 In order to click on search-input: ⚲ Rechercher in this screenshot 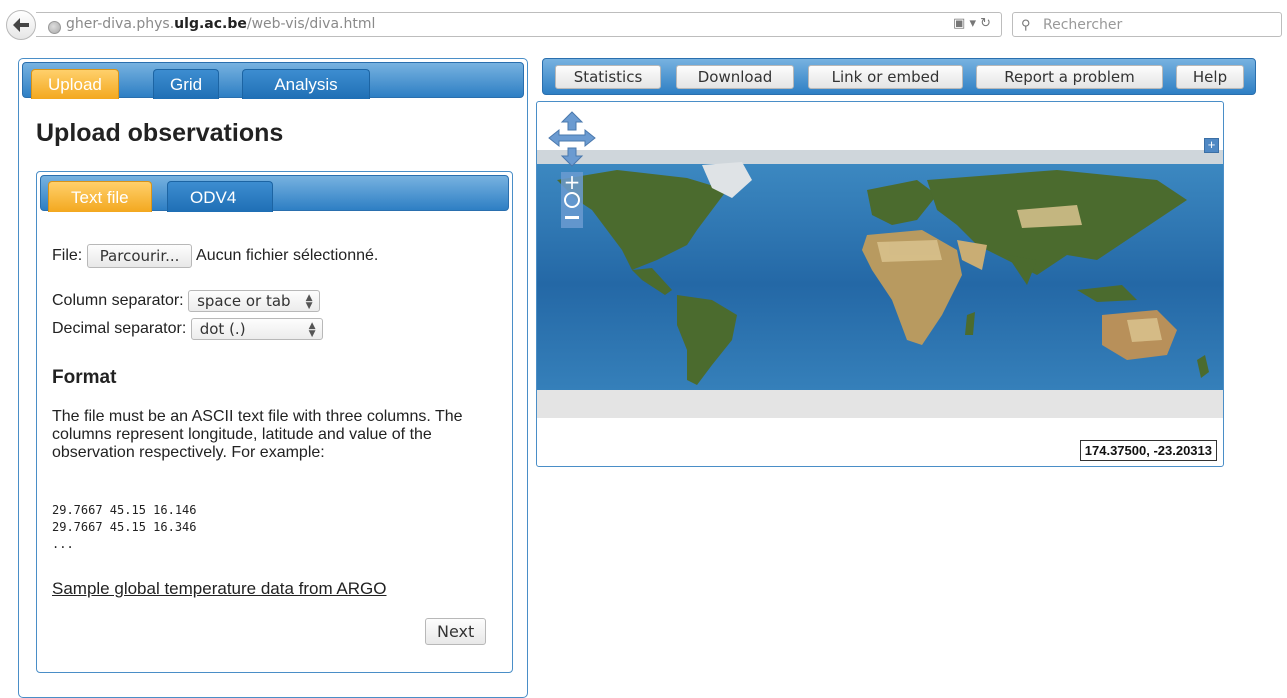, I will do `click(1147, 24)`.